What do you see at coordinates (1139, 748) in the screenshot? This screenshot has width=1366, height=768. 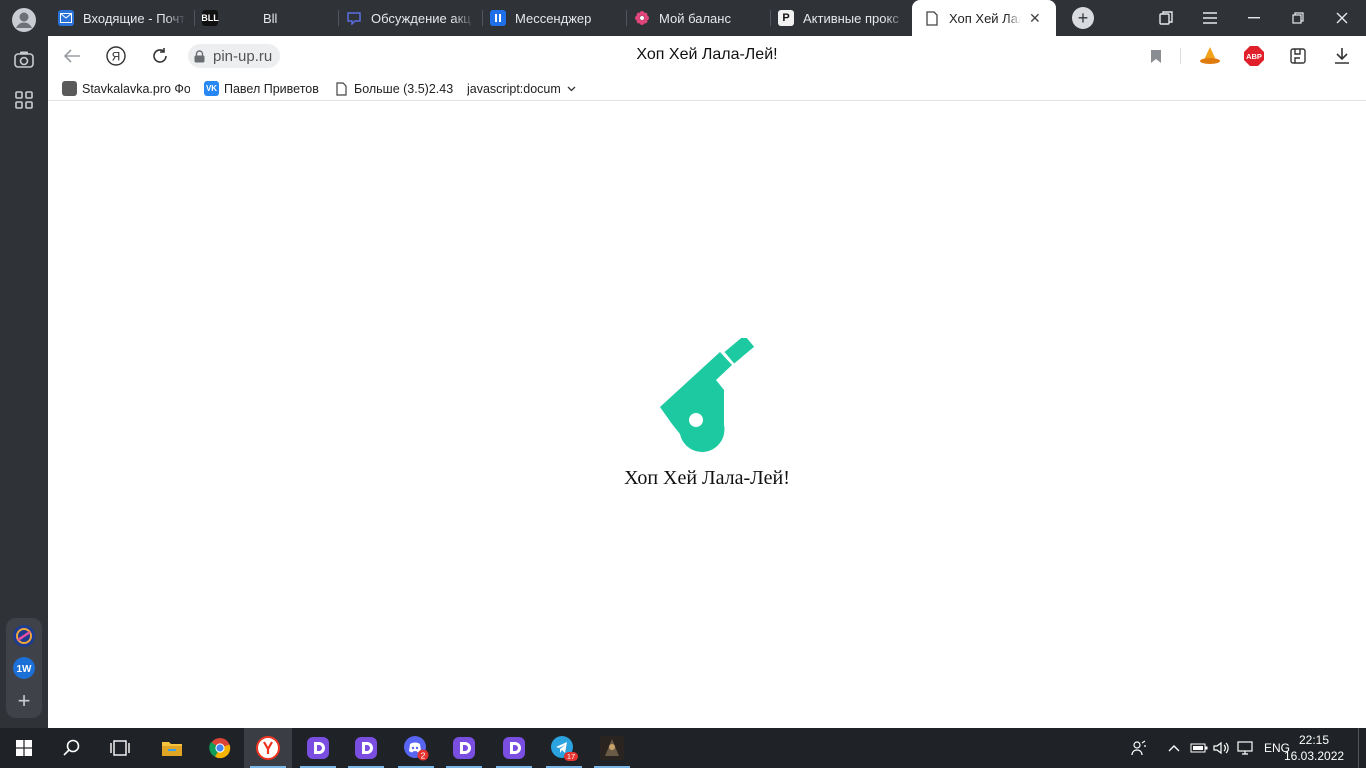 I see `people-icon` at bounding box center [1139, 748].